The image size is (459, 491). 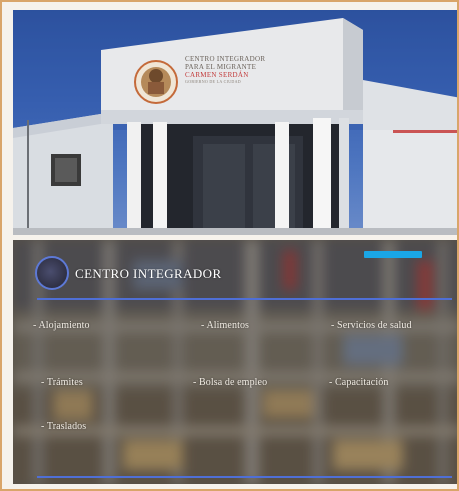 What do you see at coordinates (61, 325) in the screenshot?
I see `menu-item-alojamiento: - Alojamiento` at bounding box center [61, 325].